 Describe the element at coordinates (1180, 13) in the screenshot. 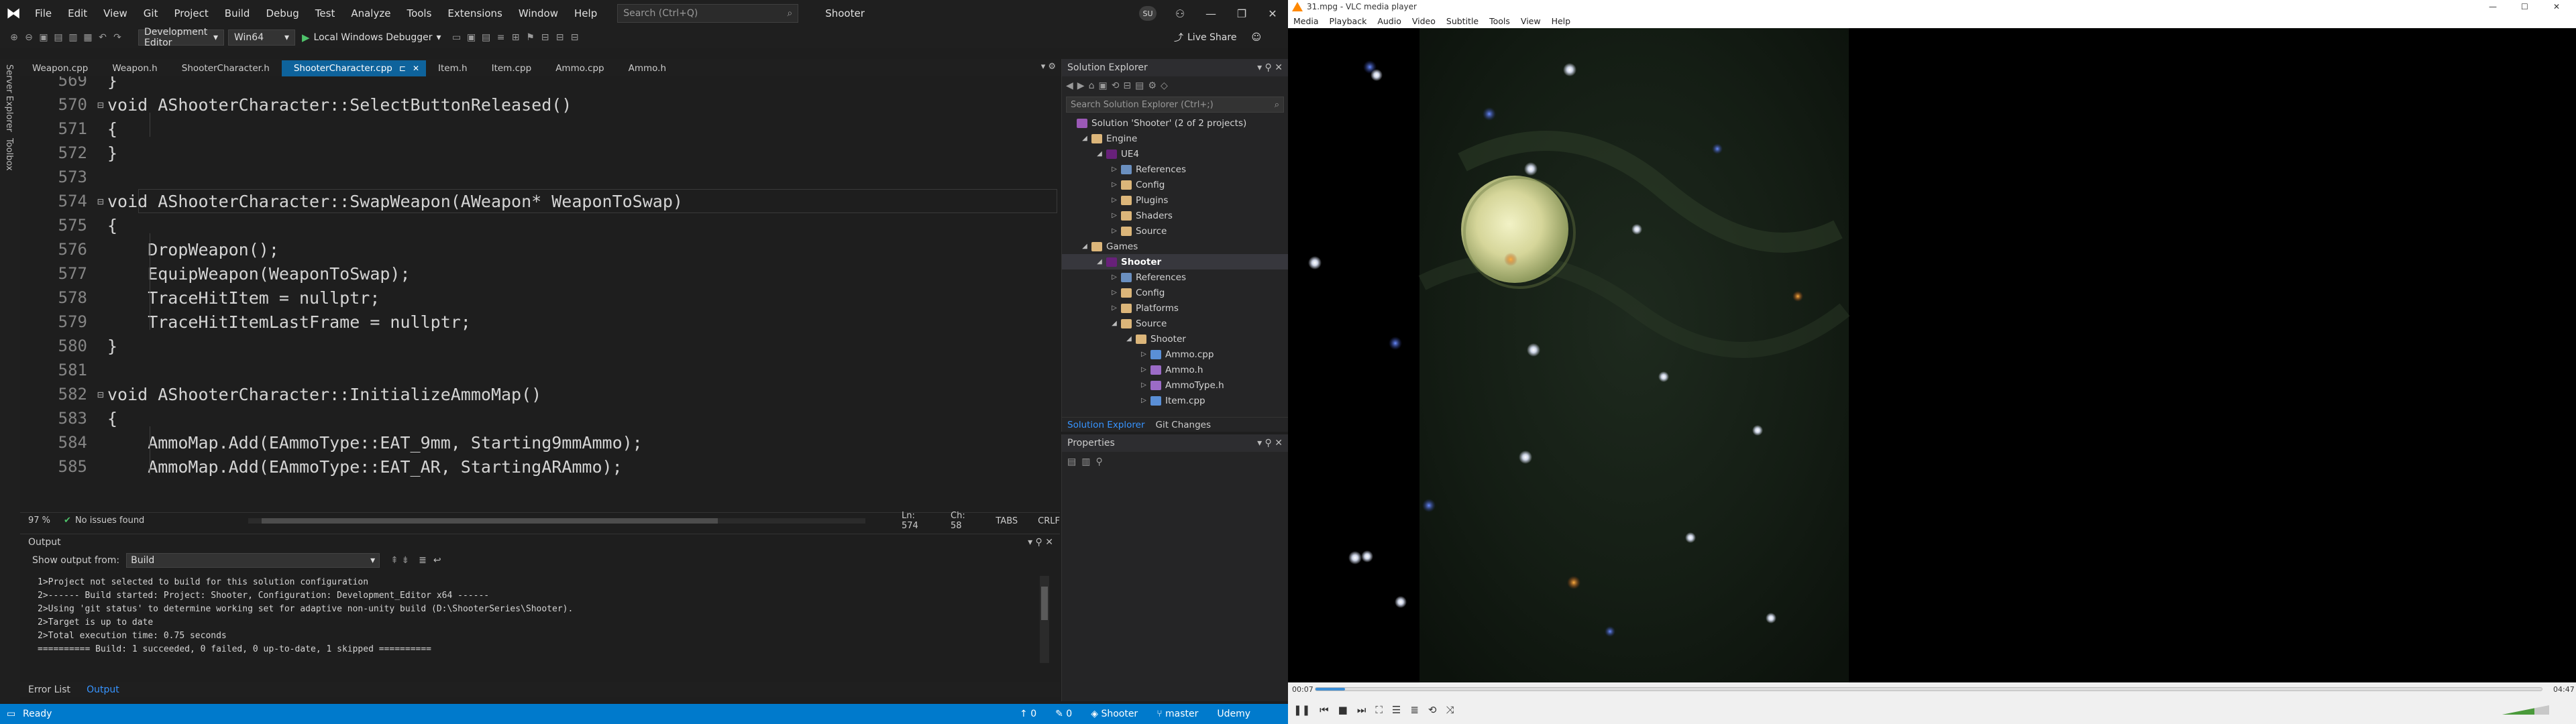

I see `feedback-icon: ⚇` at that location.